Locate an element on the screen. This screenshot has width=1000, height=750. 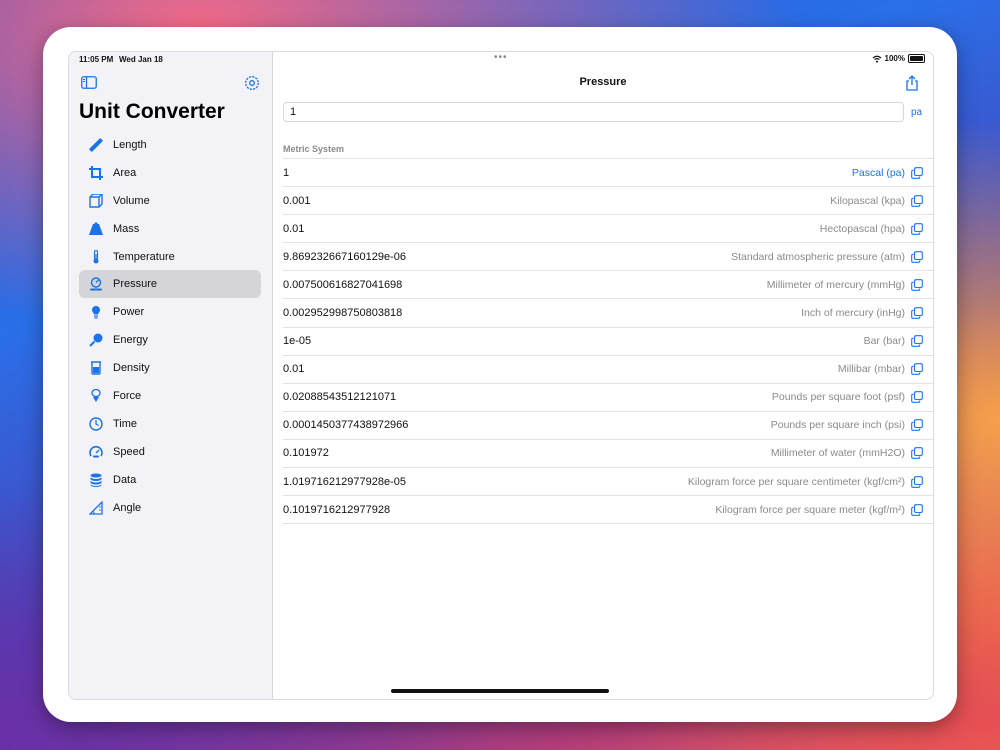
status-bar: 11:05 PM Wed Jan 18 ••• 100% is located at coordinates (501, 59).